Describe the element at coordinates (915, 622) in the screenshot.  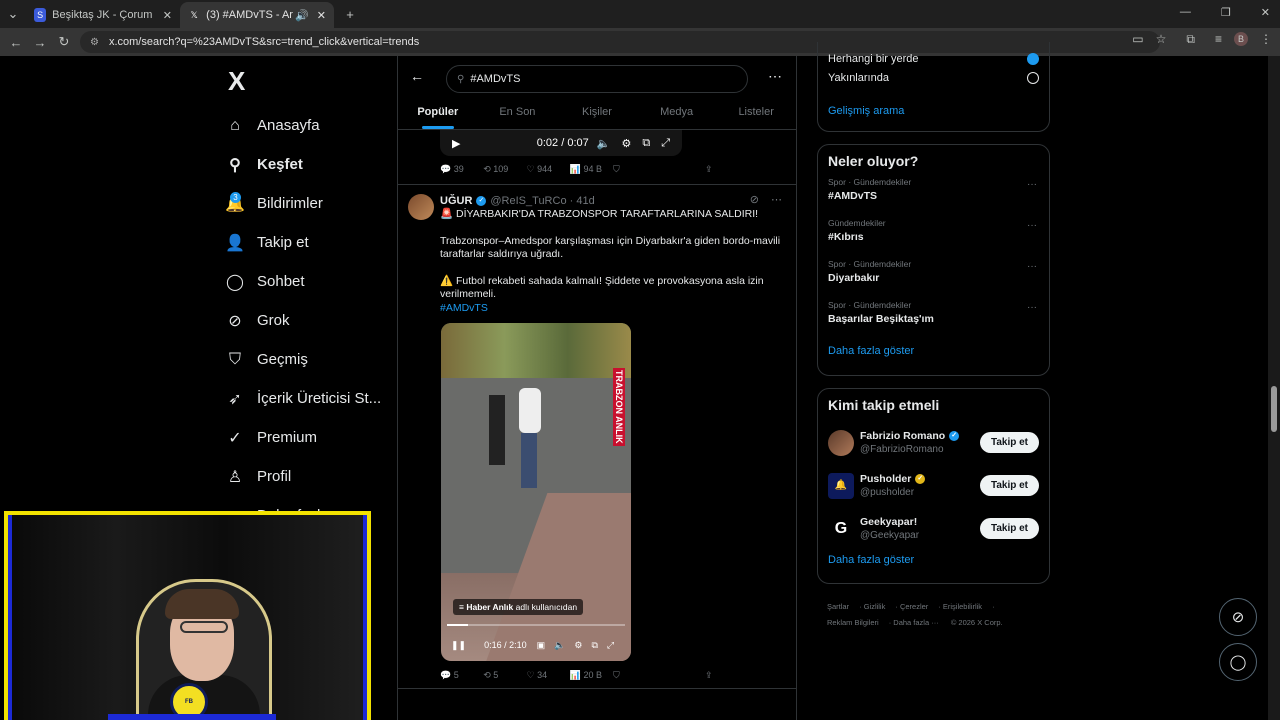
I see `footer-link: Daha fazla ···` at that location.